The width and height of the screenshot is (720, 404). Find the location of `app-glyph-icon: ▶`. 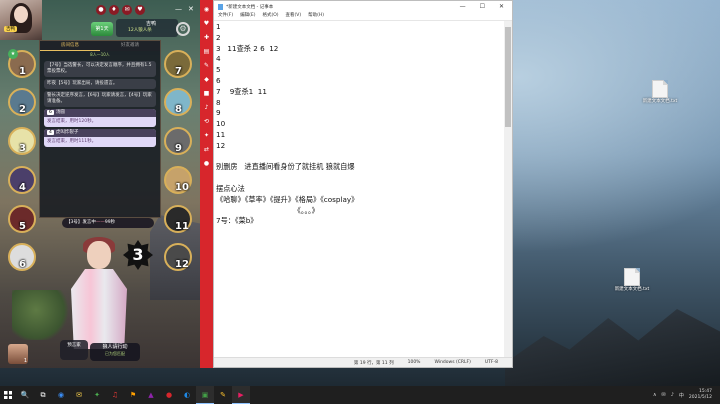

app-glyph-icon: ▶ is located at coordinates (241, 394).